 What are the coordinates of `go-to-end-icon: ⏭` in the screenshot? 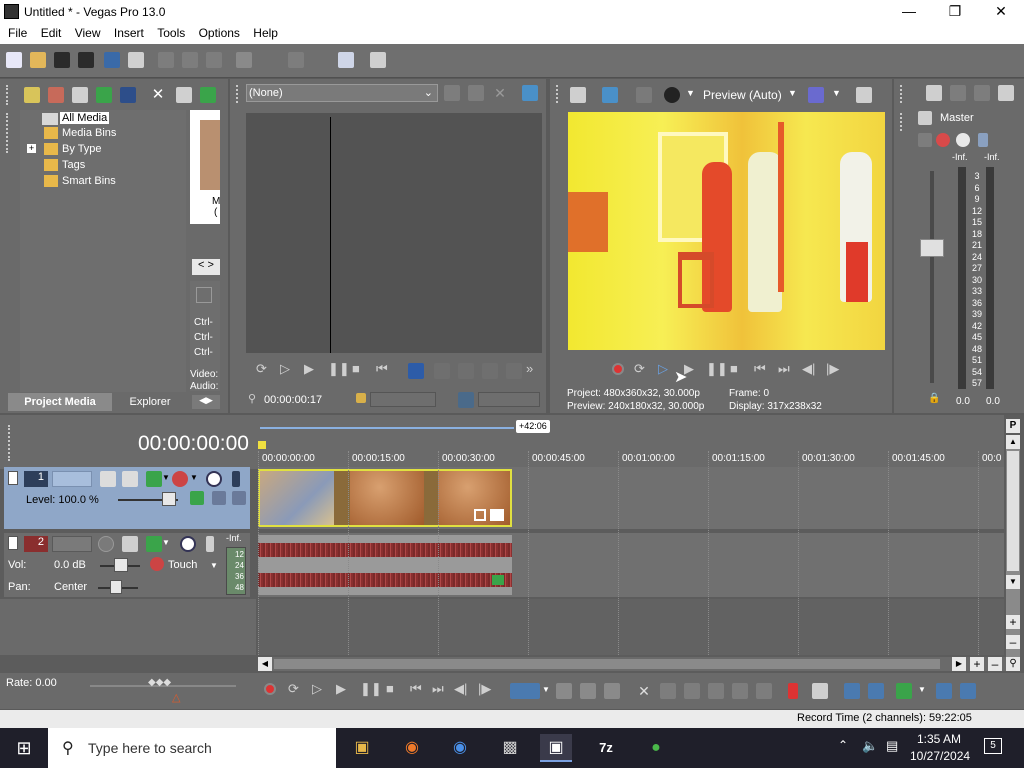 It's located at (438, 689).